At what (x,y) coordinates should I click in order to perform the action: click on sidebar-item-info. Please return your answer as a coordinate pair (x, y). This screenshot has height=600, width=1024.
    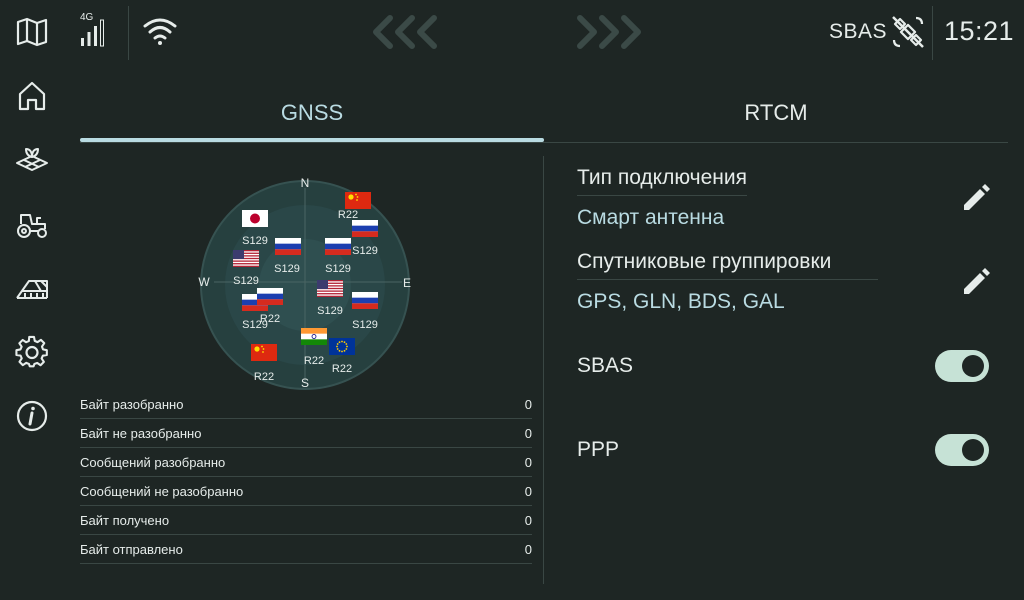
    Looking at the image, I should click on (32, 416).